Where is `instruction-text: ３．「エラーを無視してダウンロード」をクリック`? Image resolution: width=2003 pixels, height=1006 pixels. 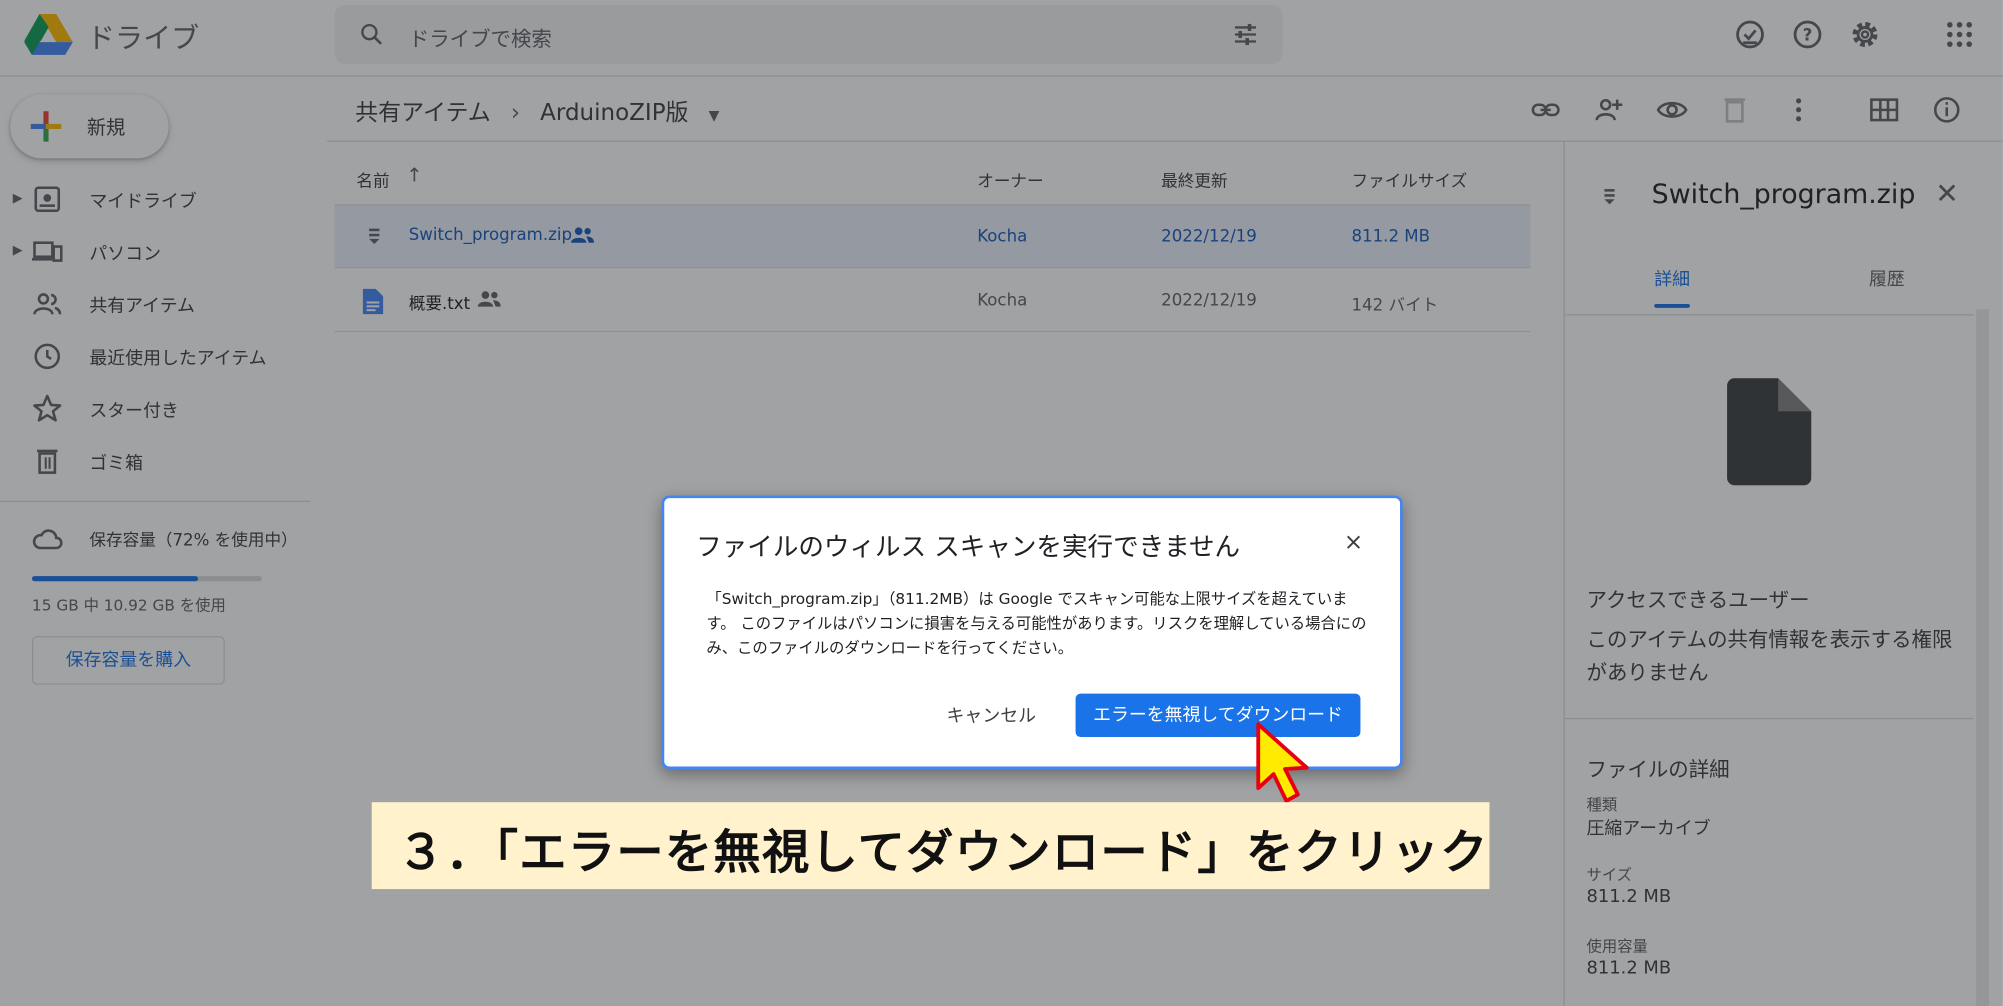
instruction-text: ３．「エラーを無視してダウンロード」をクリック is located at coordinates (943, 853).